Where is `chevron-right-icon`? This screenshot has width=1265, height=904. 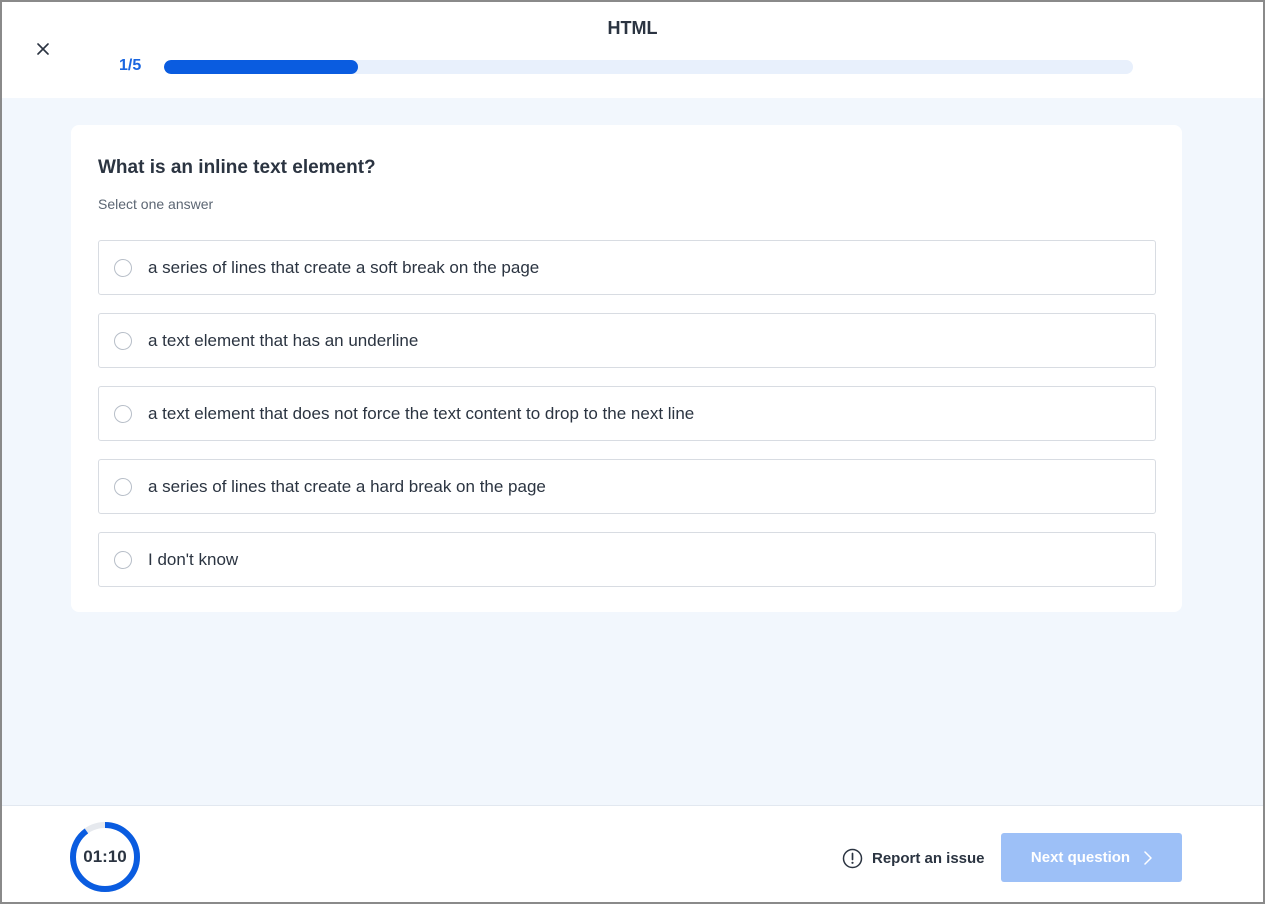
chevron-right-icon is located at coordinates (1148, 857).